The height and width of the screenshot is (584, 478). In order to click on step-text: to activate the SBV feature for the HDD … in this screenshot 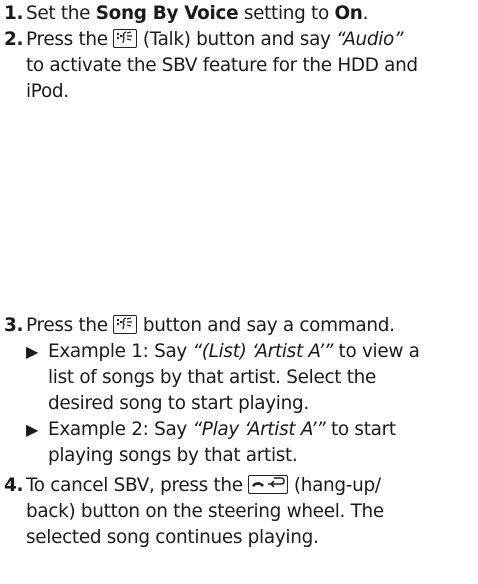, I will do `click(222, 65)`.